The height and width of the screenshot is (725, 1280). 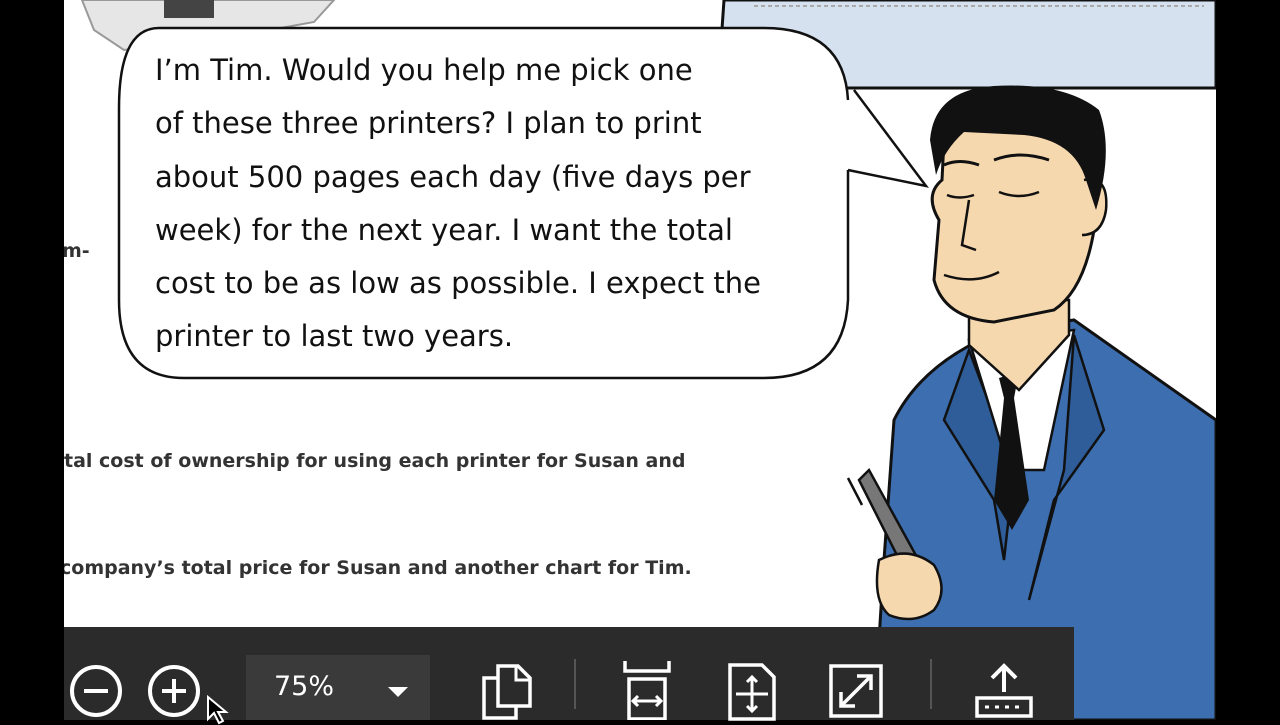 I want to click on zoom-out-icon, so click(x=96, y=691).